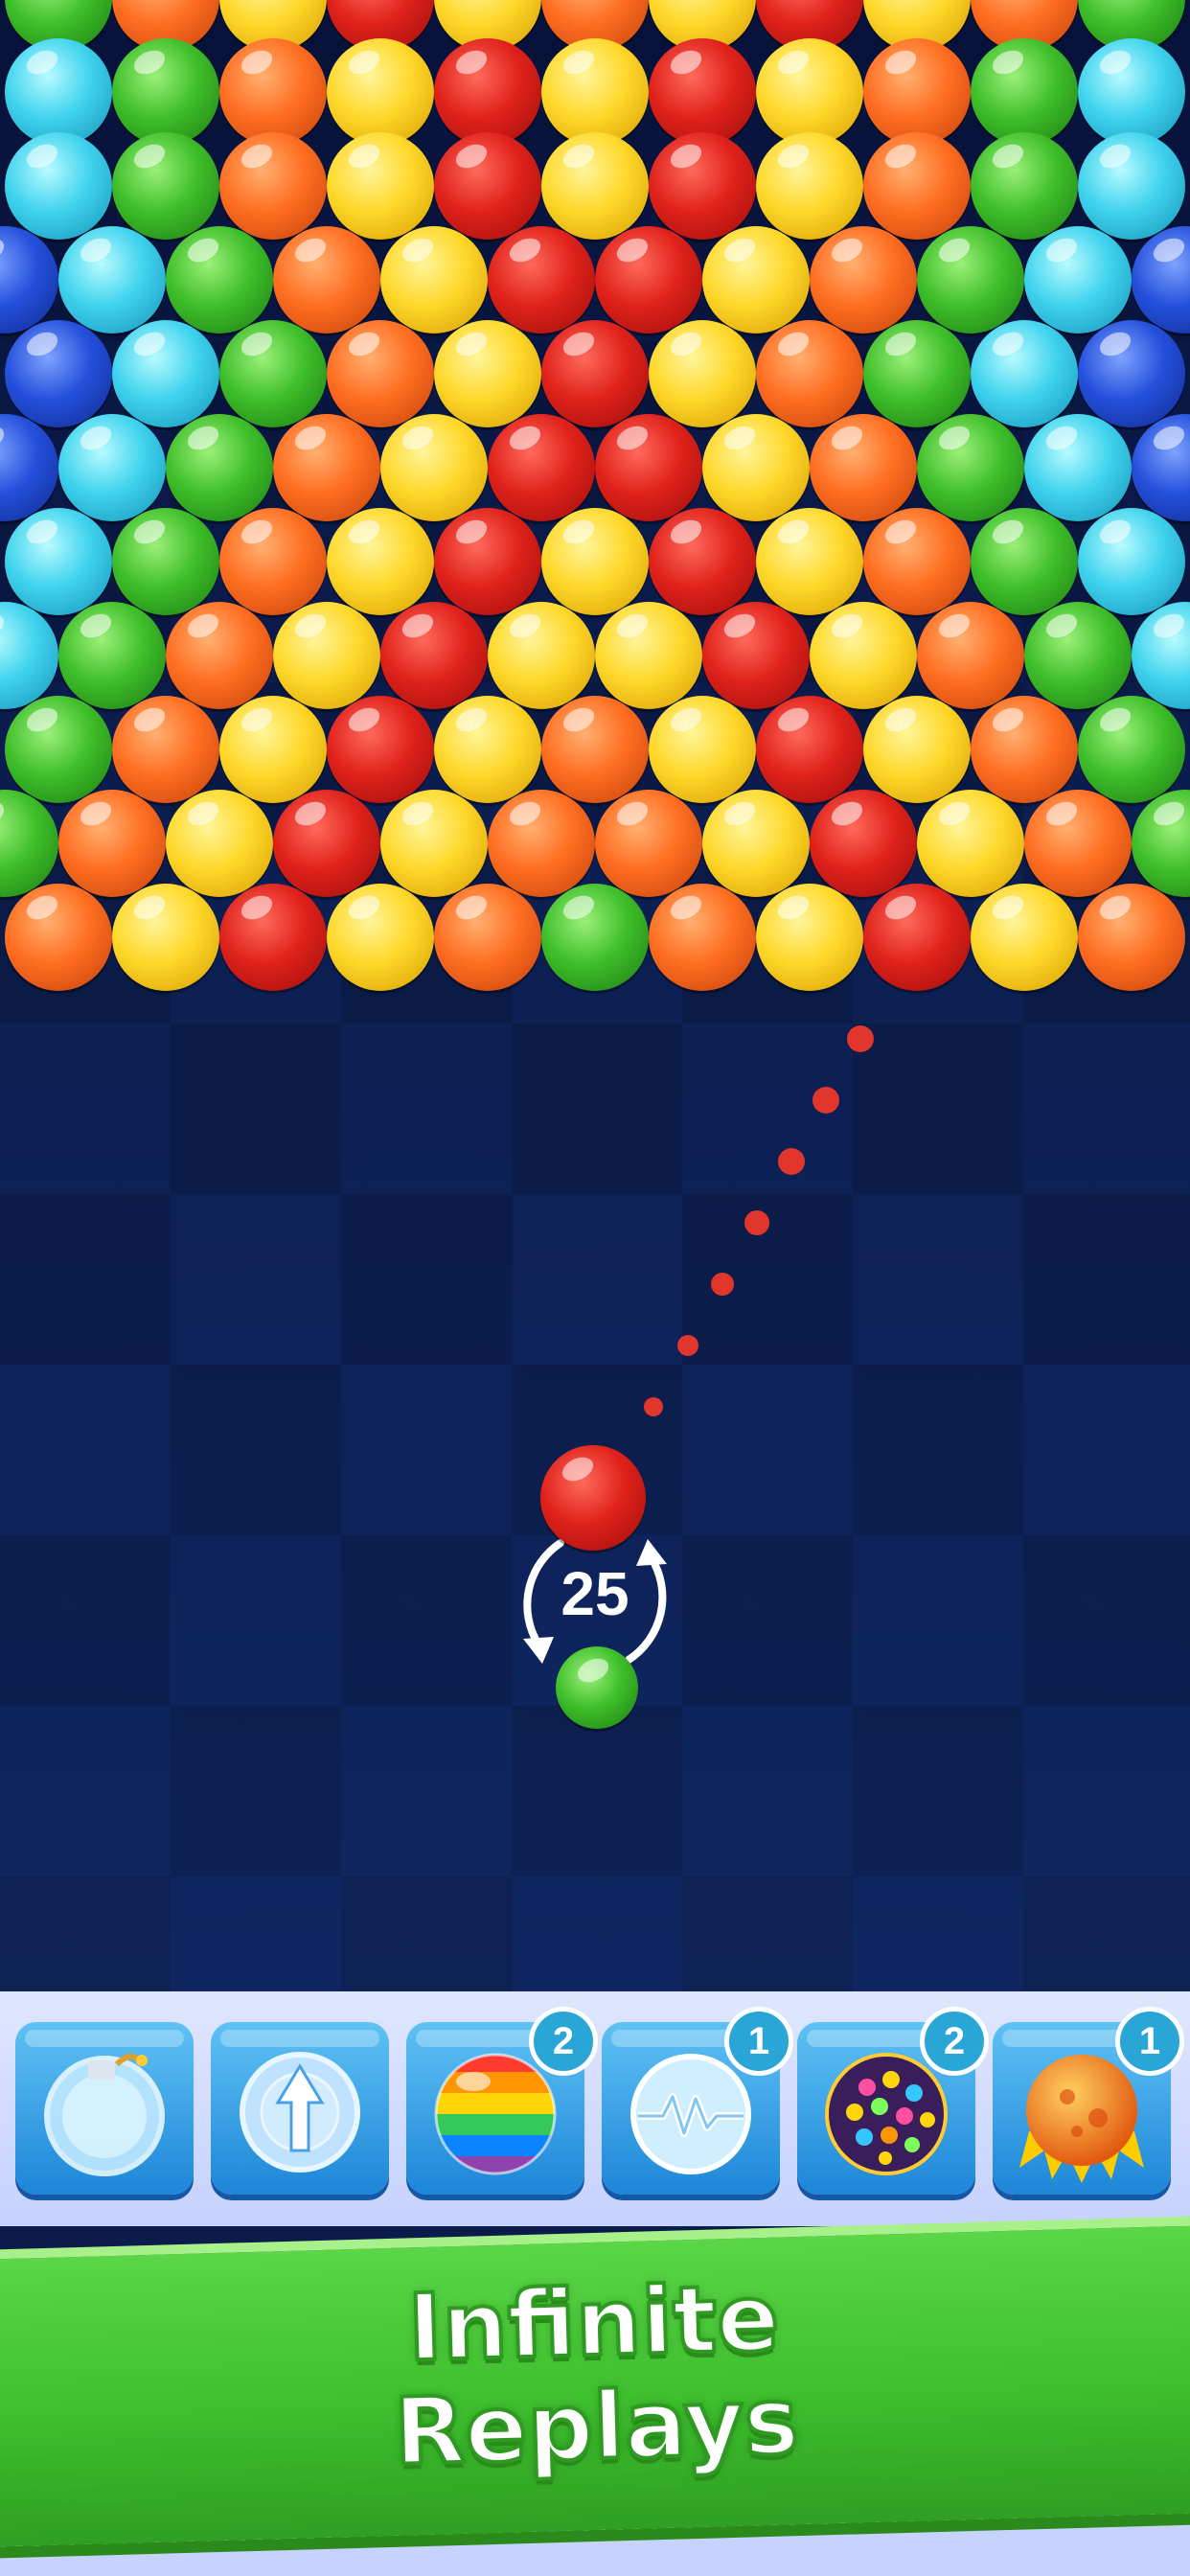 This screenshot has height=2576, width=1190. Describe the element at coordinates (595, 2375) in the screenshot. I see `promo-banner-text: Infinite Replays` at that location.